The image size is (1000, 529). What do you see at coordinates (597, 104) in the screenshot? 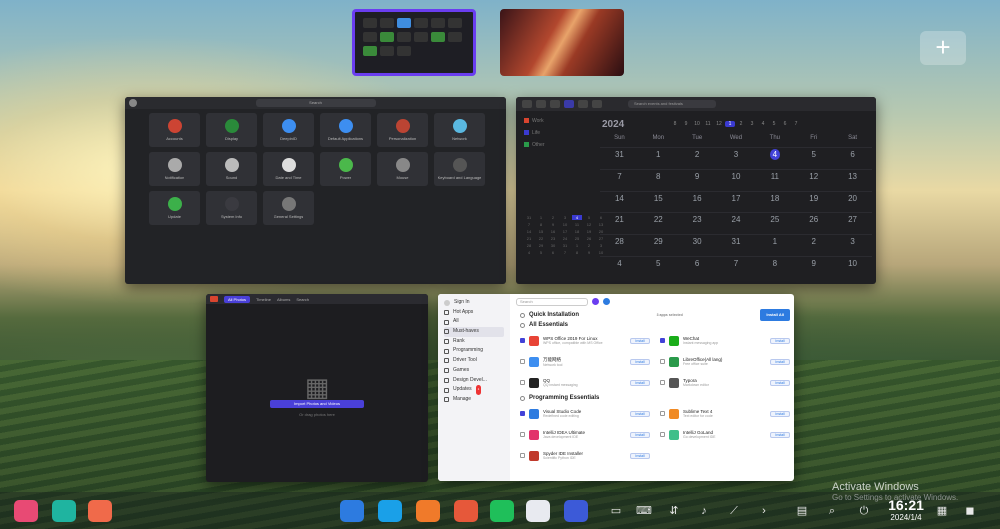
I see `view-day-button` at bounding box center [597, 104].